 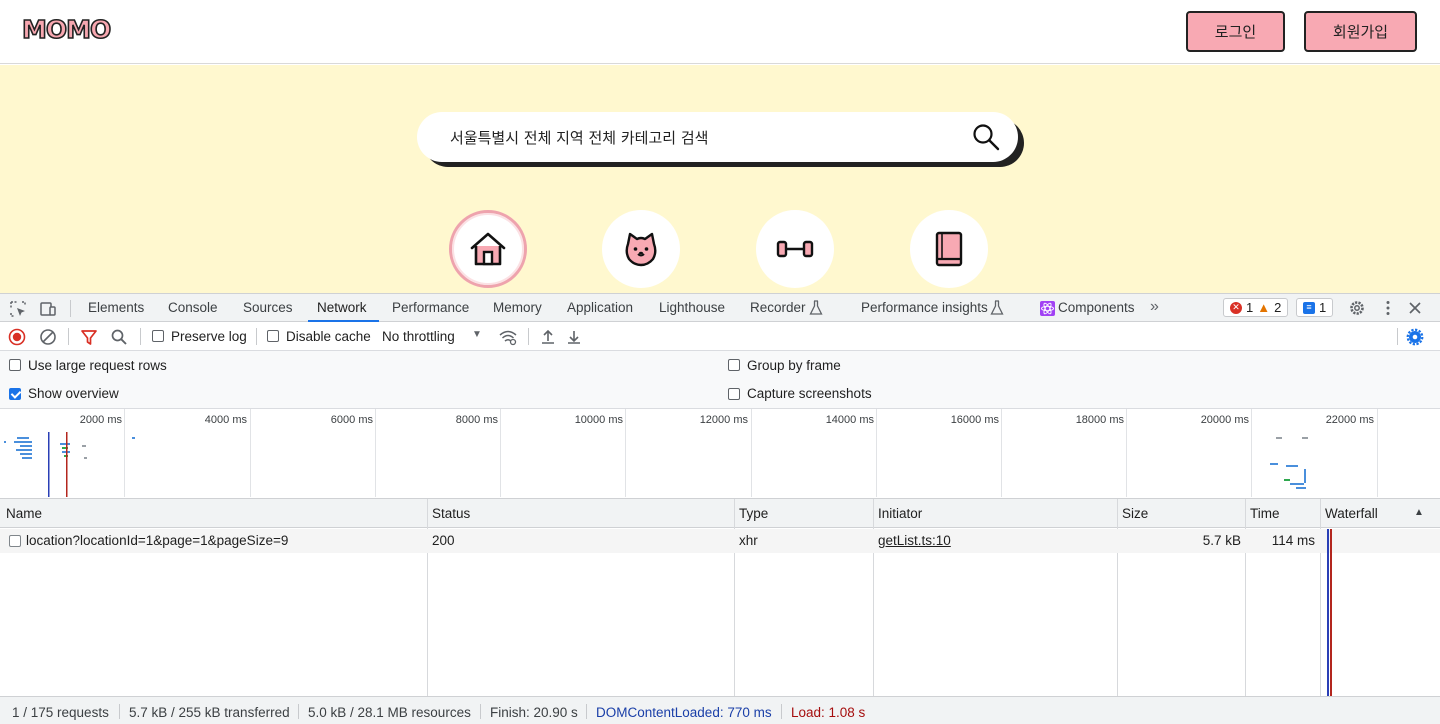 I want to click on tab-network: Network, so click(x=342, y=307).